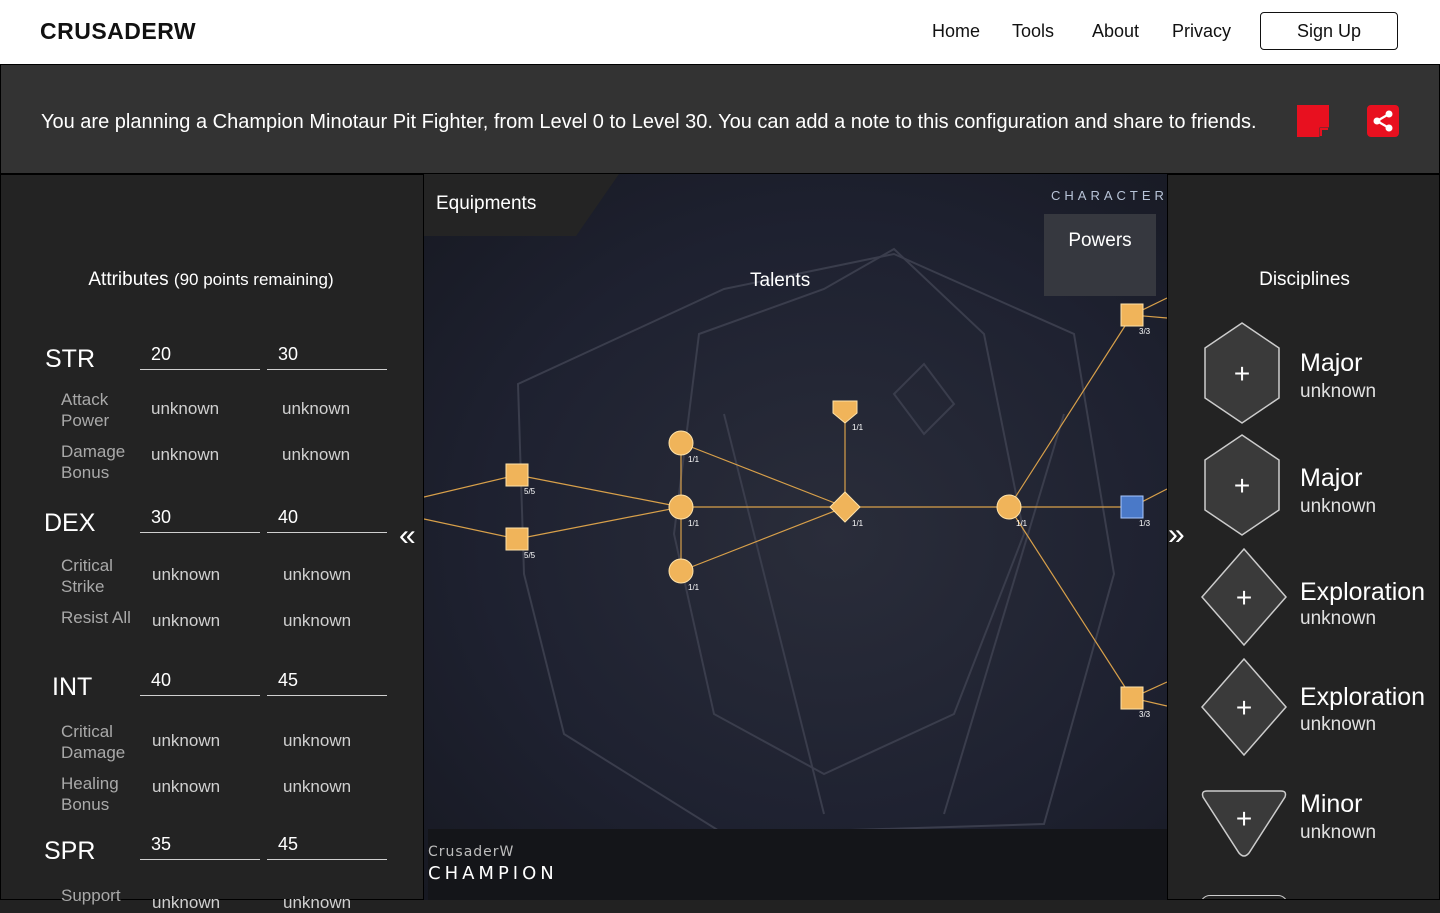 The height and width of the screenshot is (913, 1440). I want to click on sub-label: Critical Damage, so click(93, 742).